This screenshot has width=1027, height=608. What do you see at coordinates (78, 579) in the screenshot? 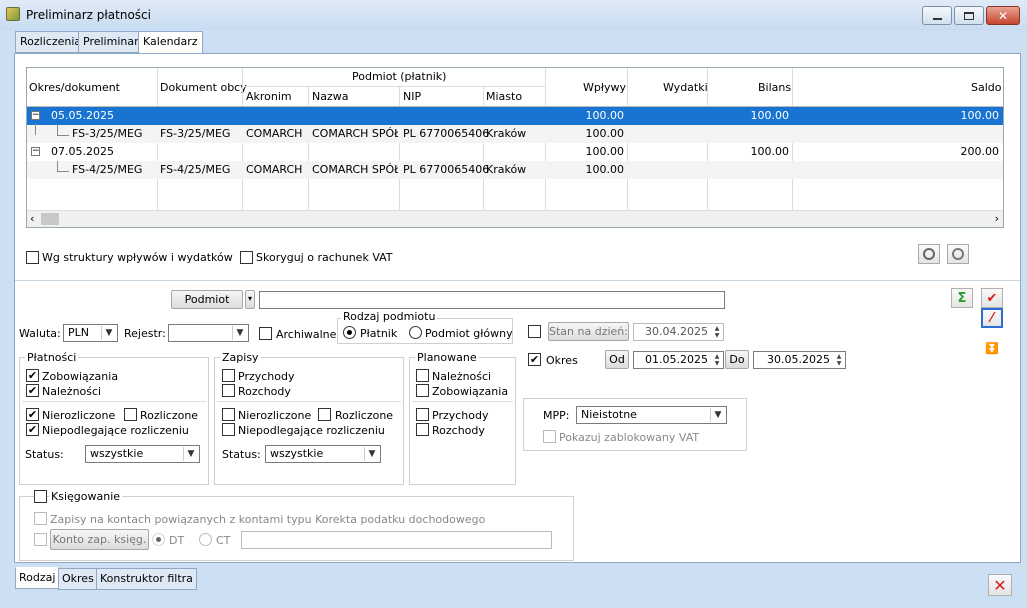
I see `tab-okres: Okres` at bounding box center [78, 579].